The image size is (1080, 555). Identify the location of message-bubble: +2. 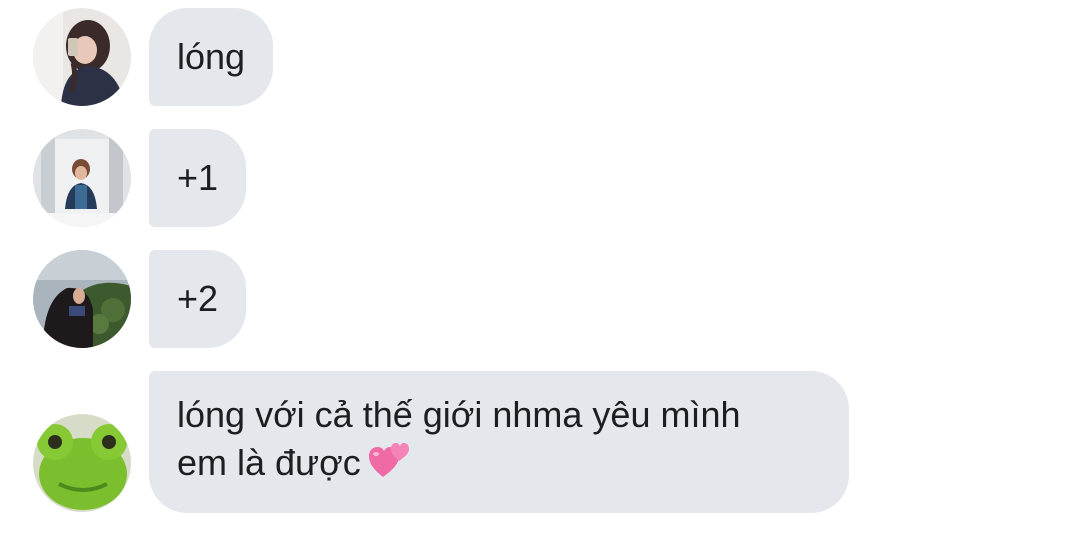
(198, 299).